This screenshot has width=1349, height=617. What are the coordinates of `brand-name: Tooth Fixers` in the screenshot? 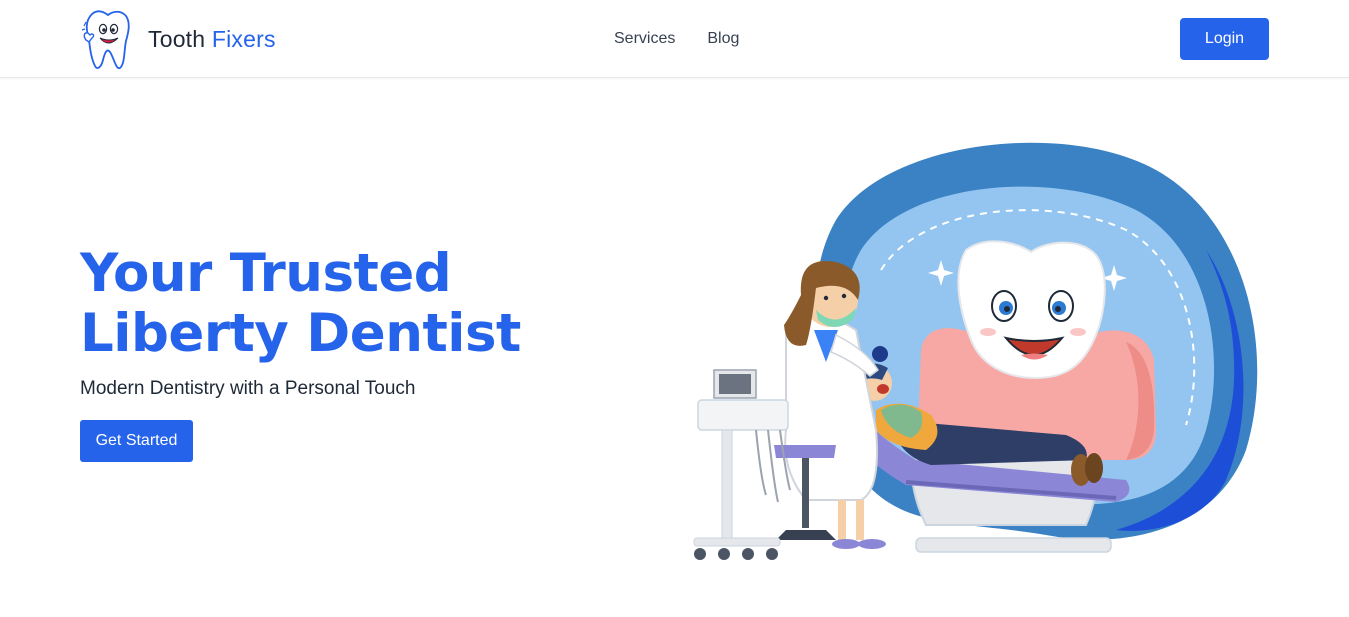 It's located at (212, 39).